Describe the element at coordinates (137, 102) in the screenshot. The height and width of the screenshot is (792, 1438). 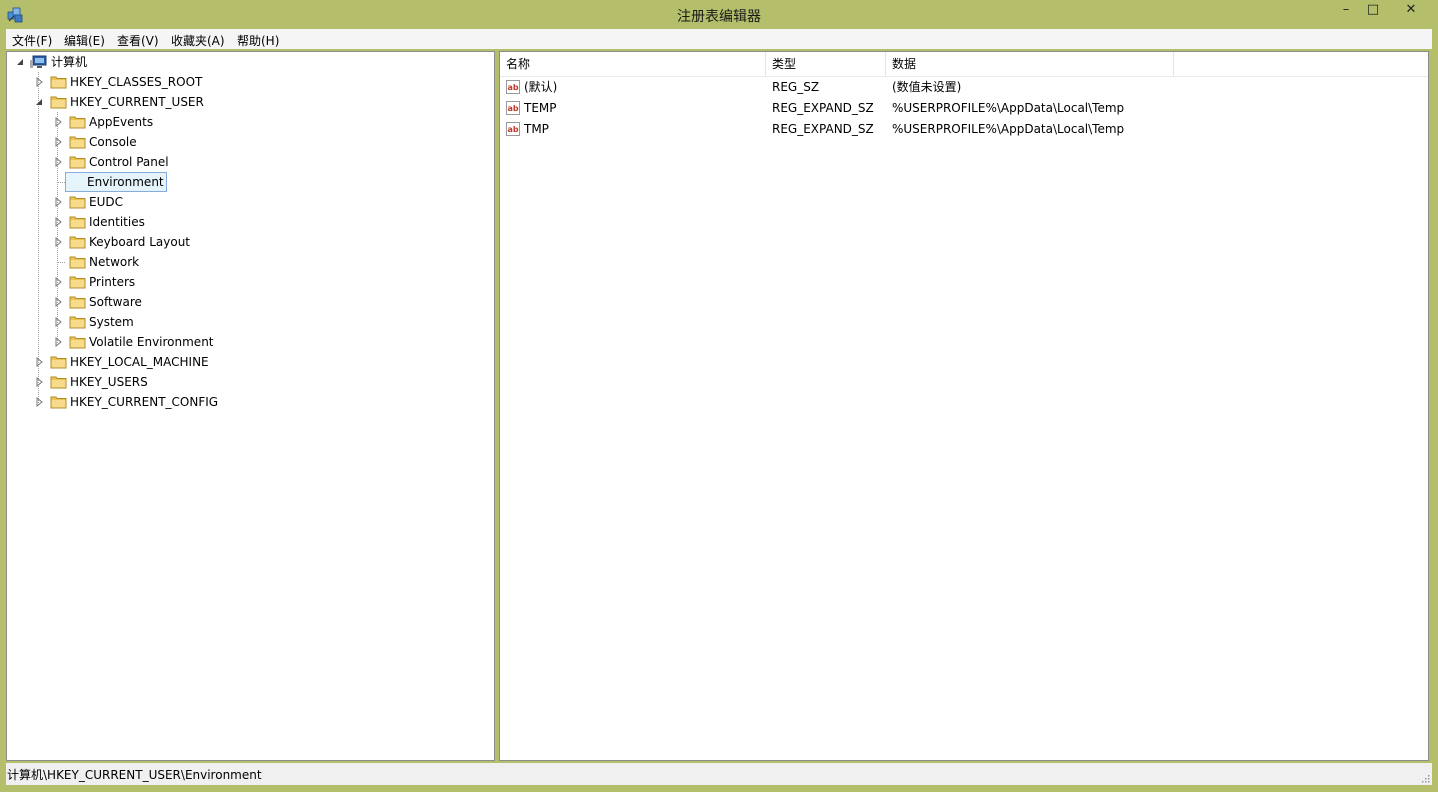
I see `tree-node-label: HKEY_CURRENT_USER` at that location.